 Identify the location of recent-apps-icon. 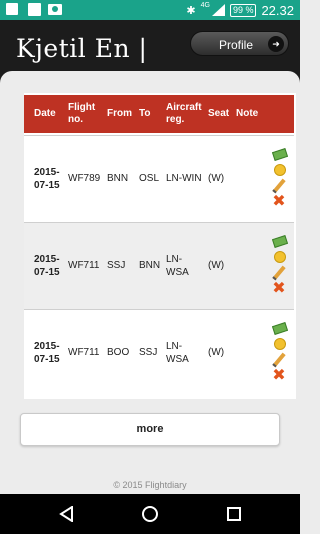
(234, 514).